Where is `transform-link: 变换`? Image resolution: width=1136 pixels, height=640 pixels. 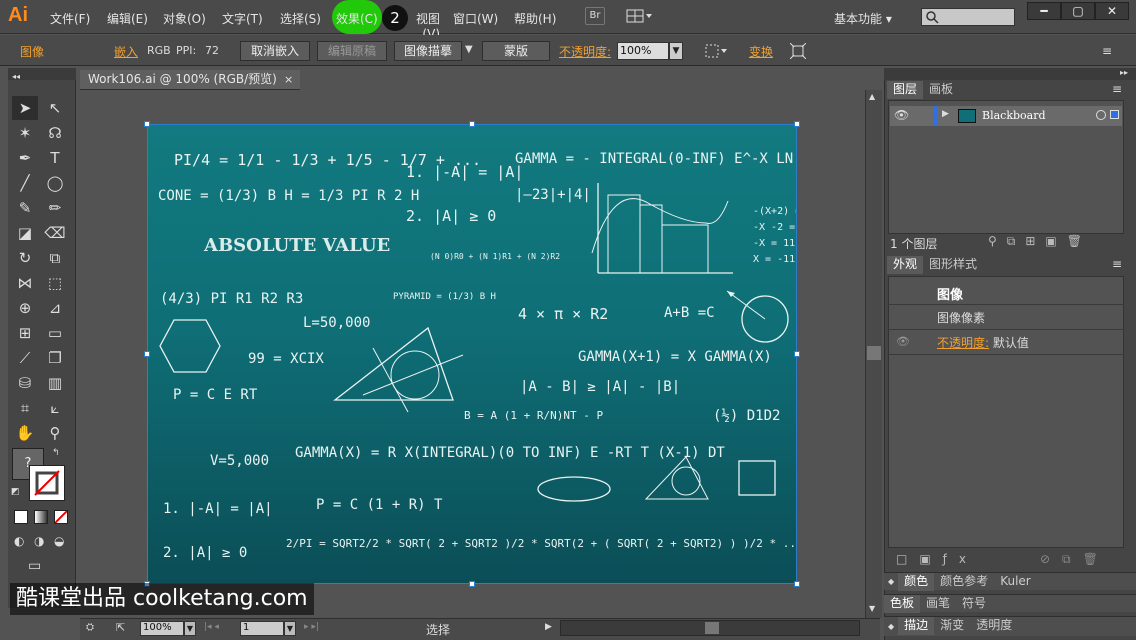 transform-link: 变换 is located at coordinates (761, 51).